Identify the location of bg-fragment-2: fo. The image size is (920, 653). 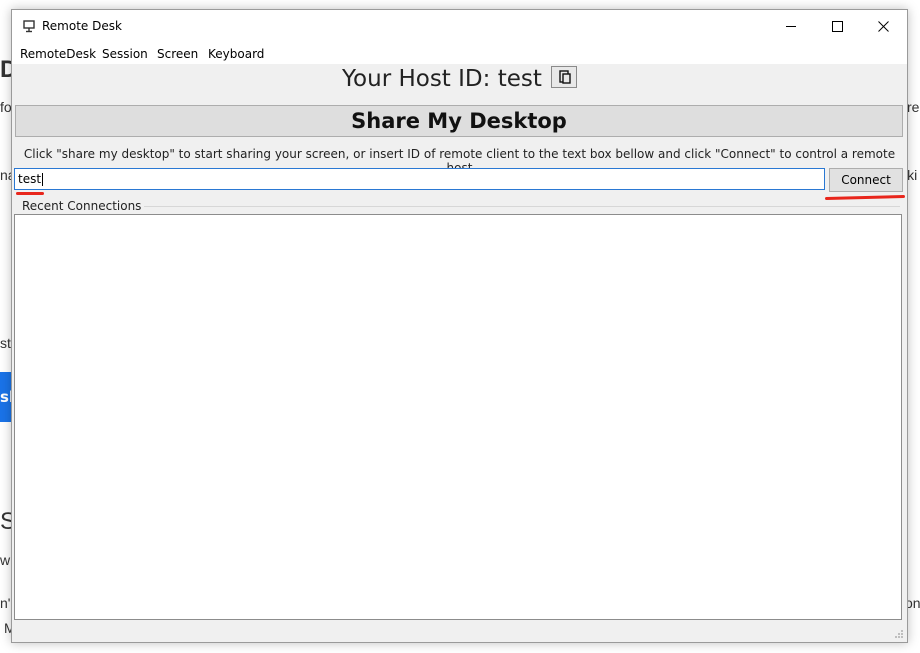
(6, 107).